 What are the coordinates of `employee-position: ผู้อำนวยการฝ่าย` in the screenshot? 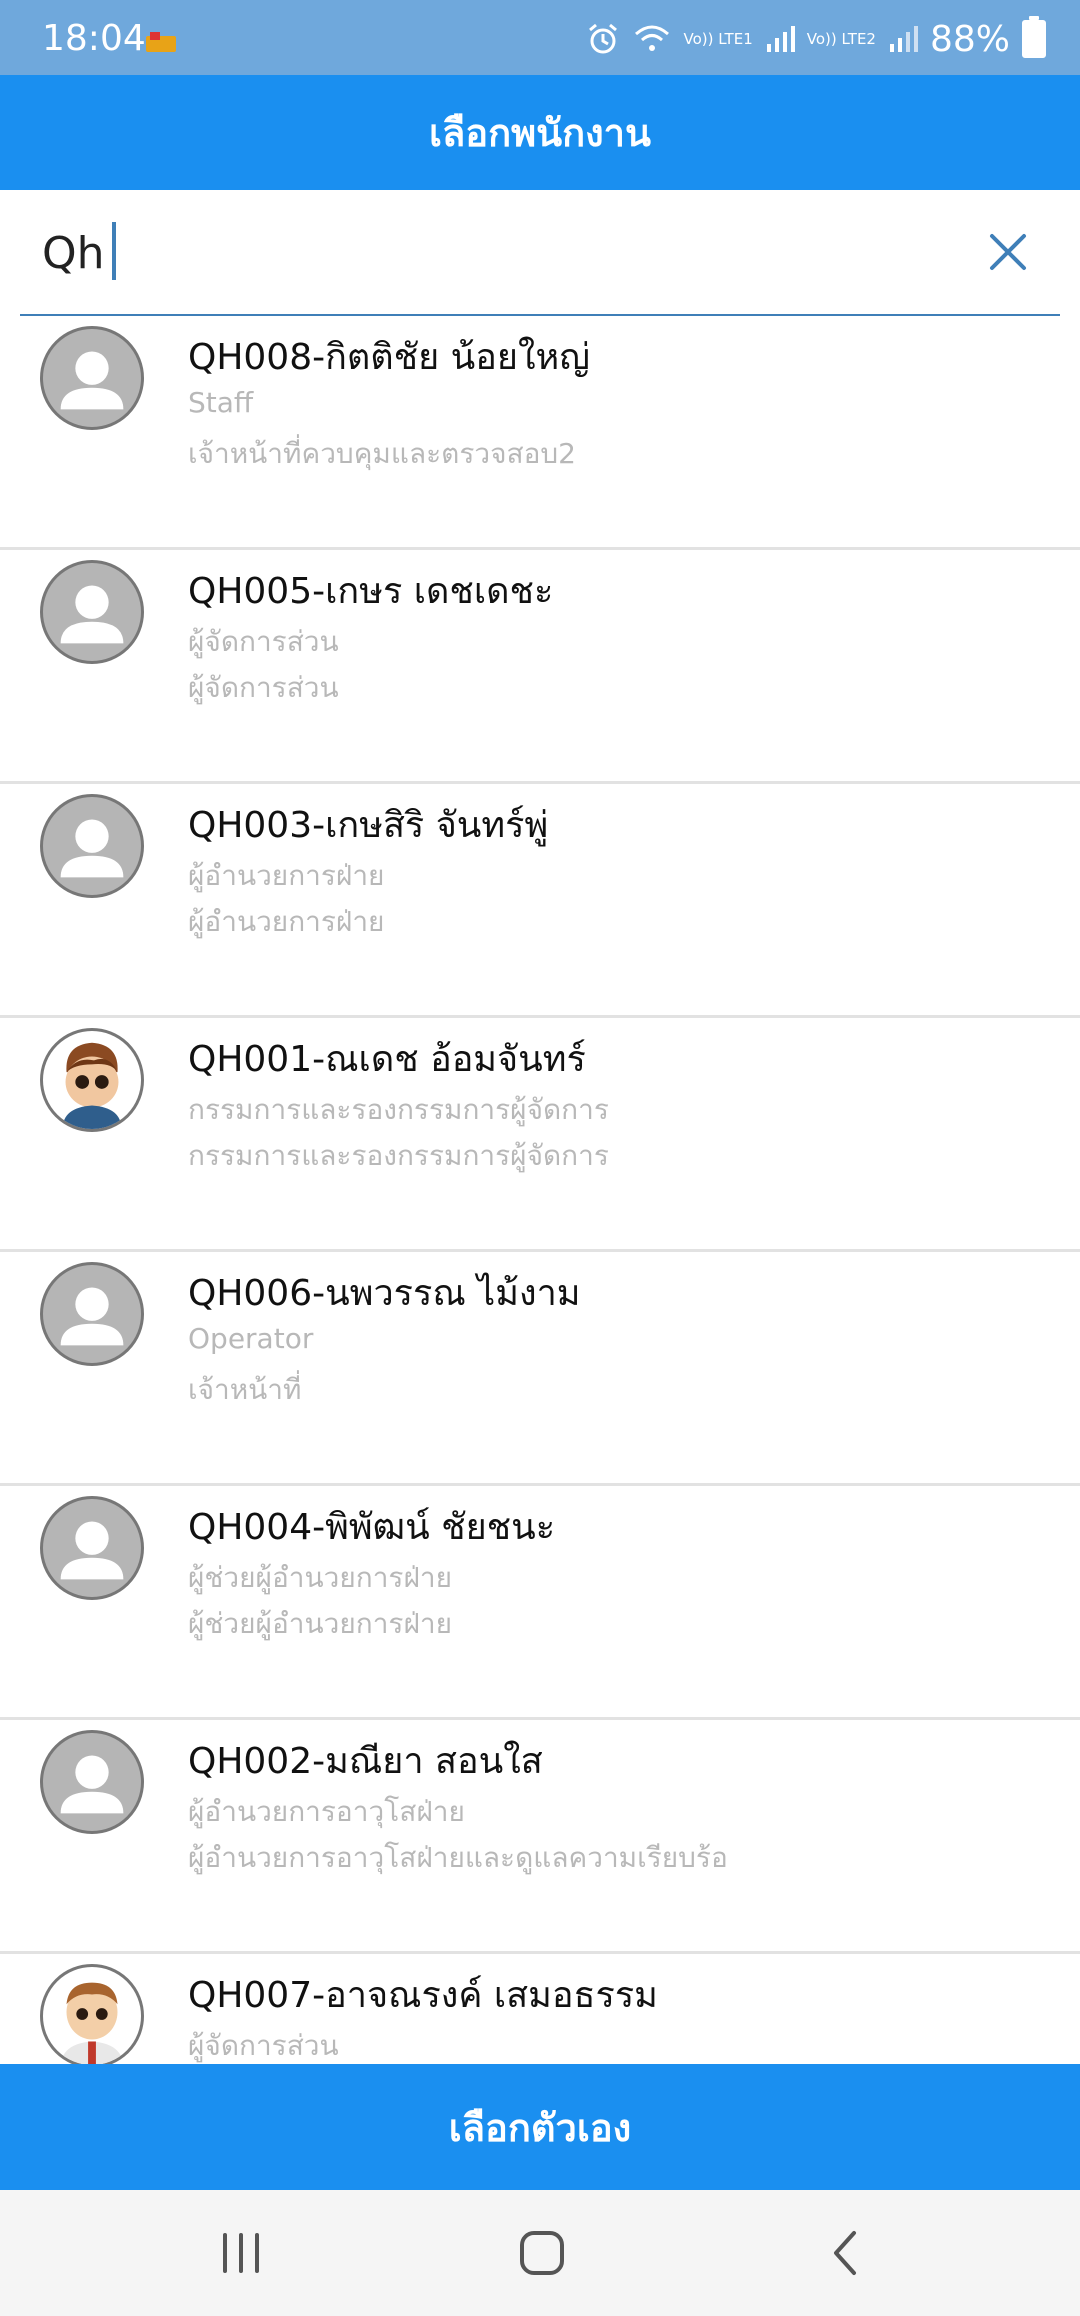 It's located at (286, 875).